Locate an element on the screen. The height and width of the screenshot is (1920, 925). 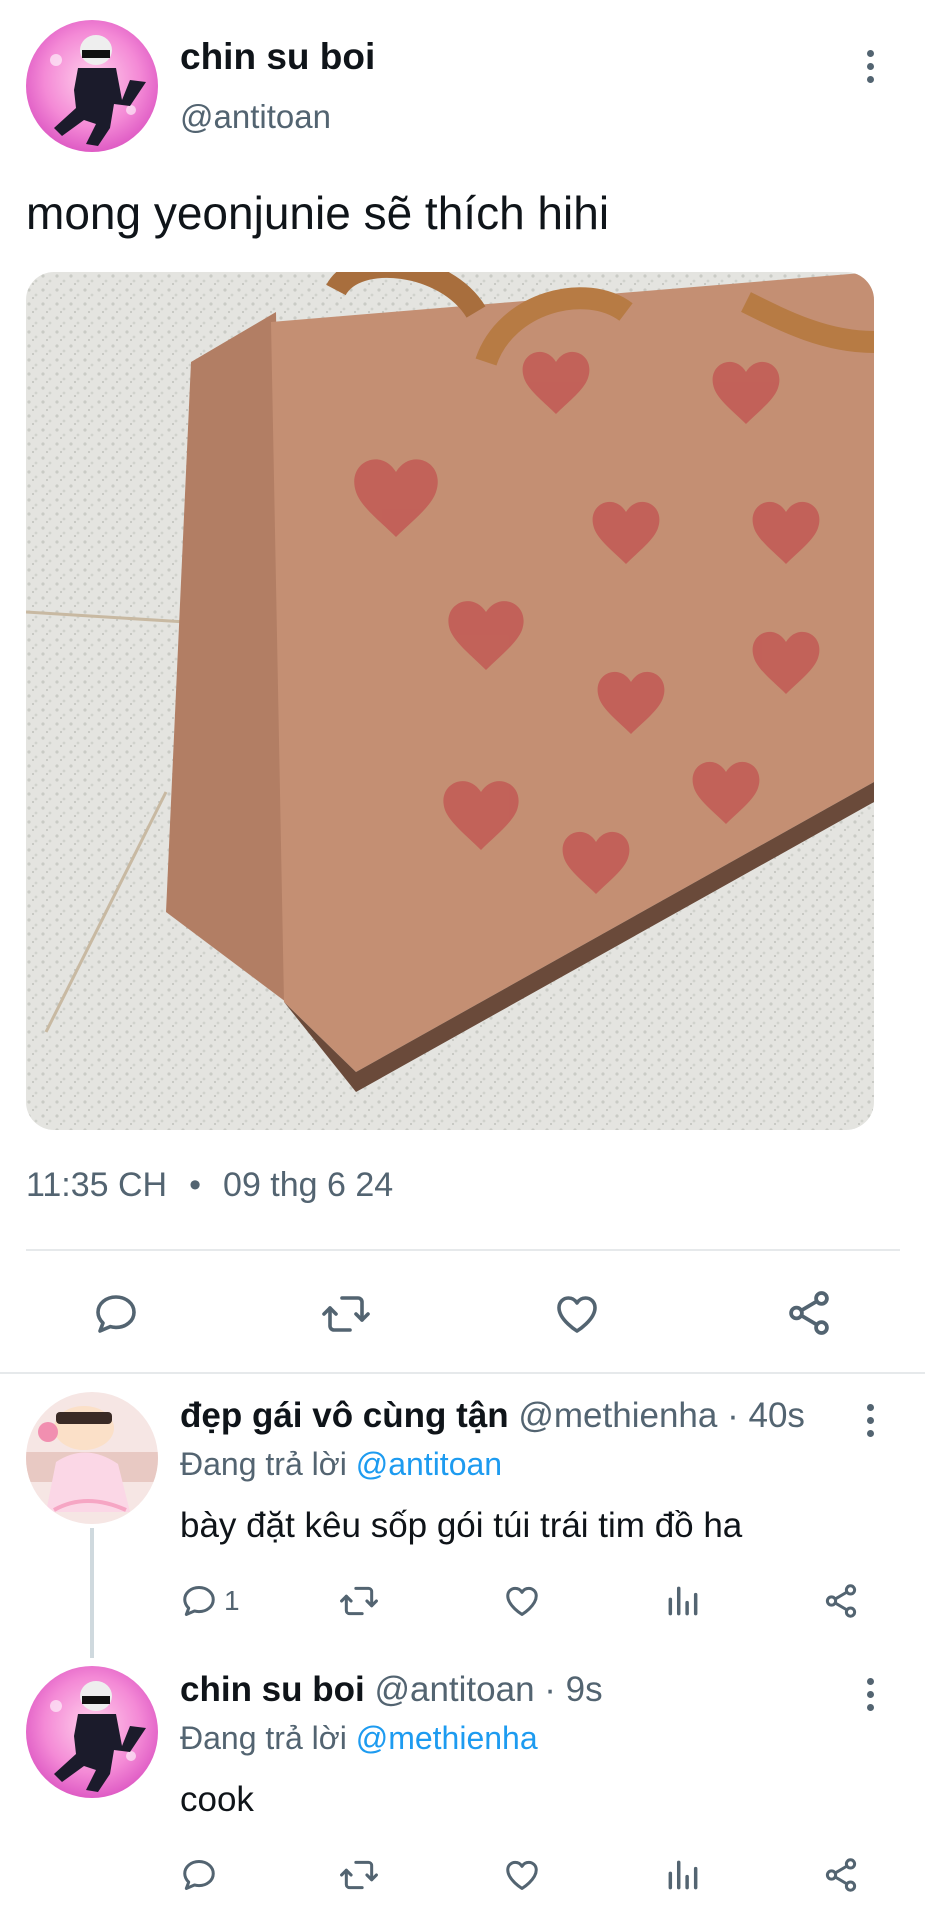
section-divider is located at coordinates (462, 1373).